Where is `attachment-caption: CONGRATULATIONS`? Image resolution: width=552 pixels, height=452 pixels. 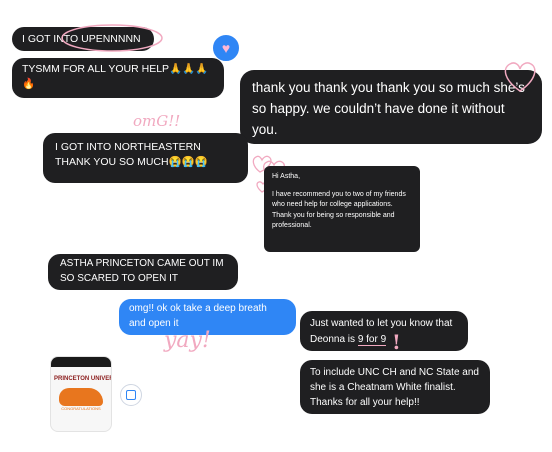 attachment-caption: CONGRATULATIONS is located at coordinates (81, 408).